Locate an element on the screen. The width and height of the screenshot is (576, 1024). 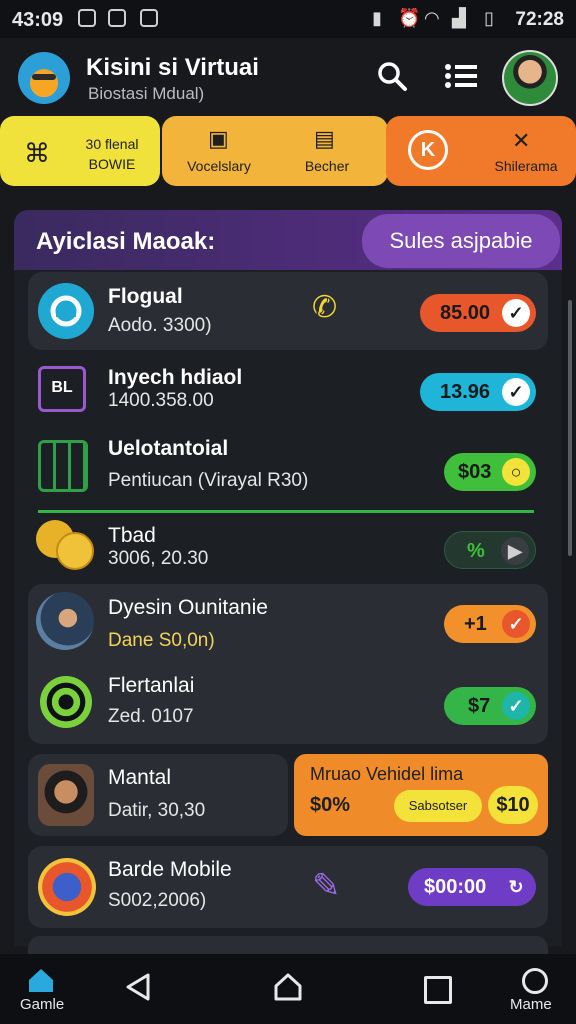
subscribe-button: Sabsotser is located at coordinates (438, 806).